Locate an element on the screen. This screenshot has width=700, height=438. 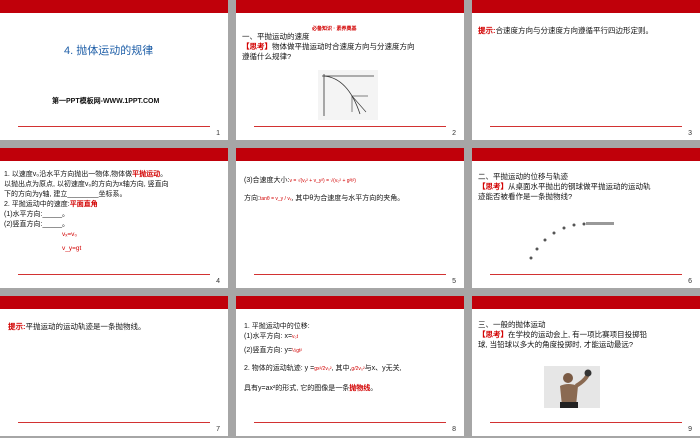
text-line-5: 具有y=ax²的形式, 它的图像是一条抛物线。 is located at coordinates (310, 389).